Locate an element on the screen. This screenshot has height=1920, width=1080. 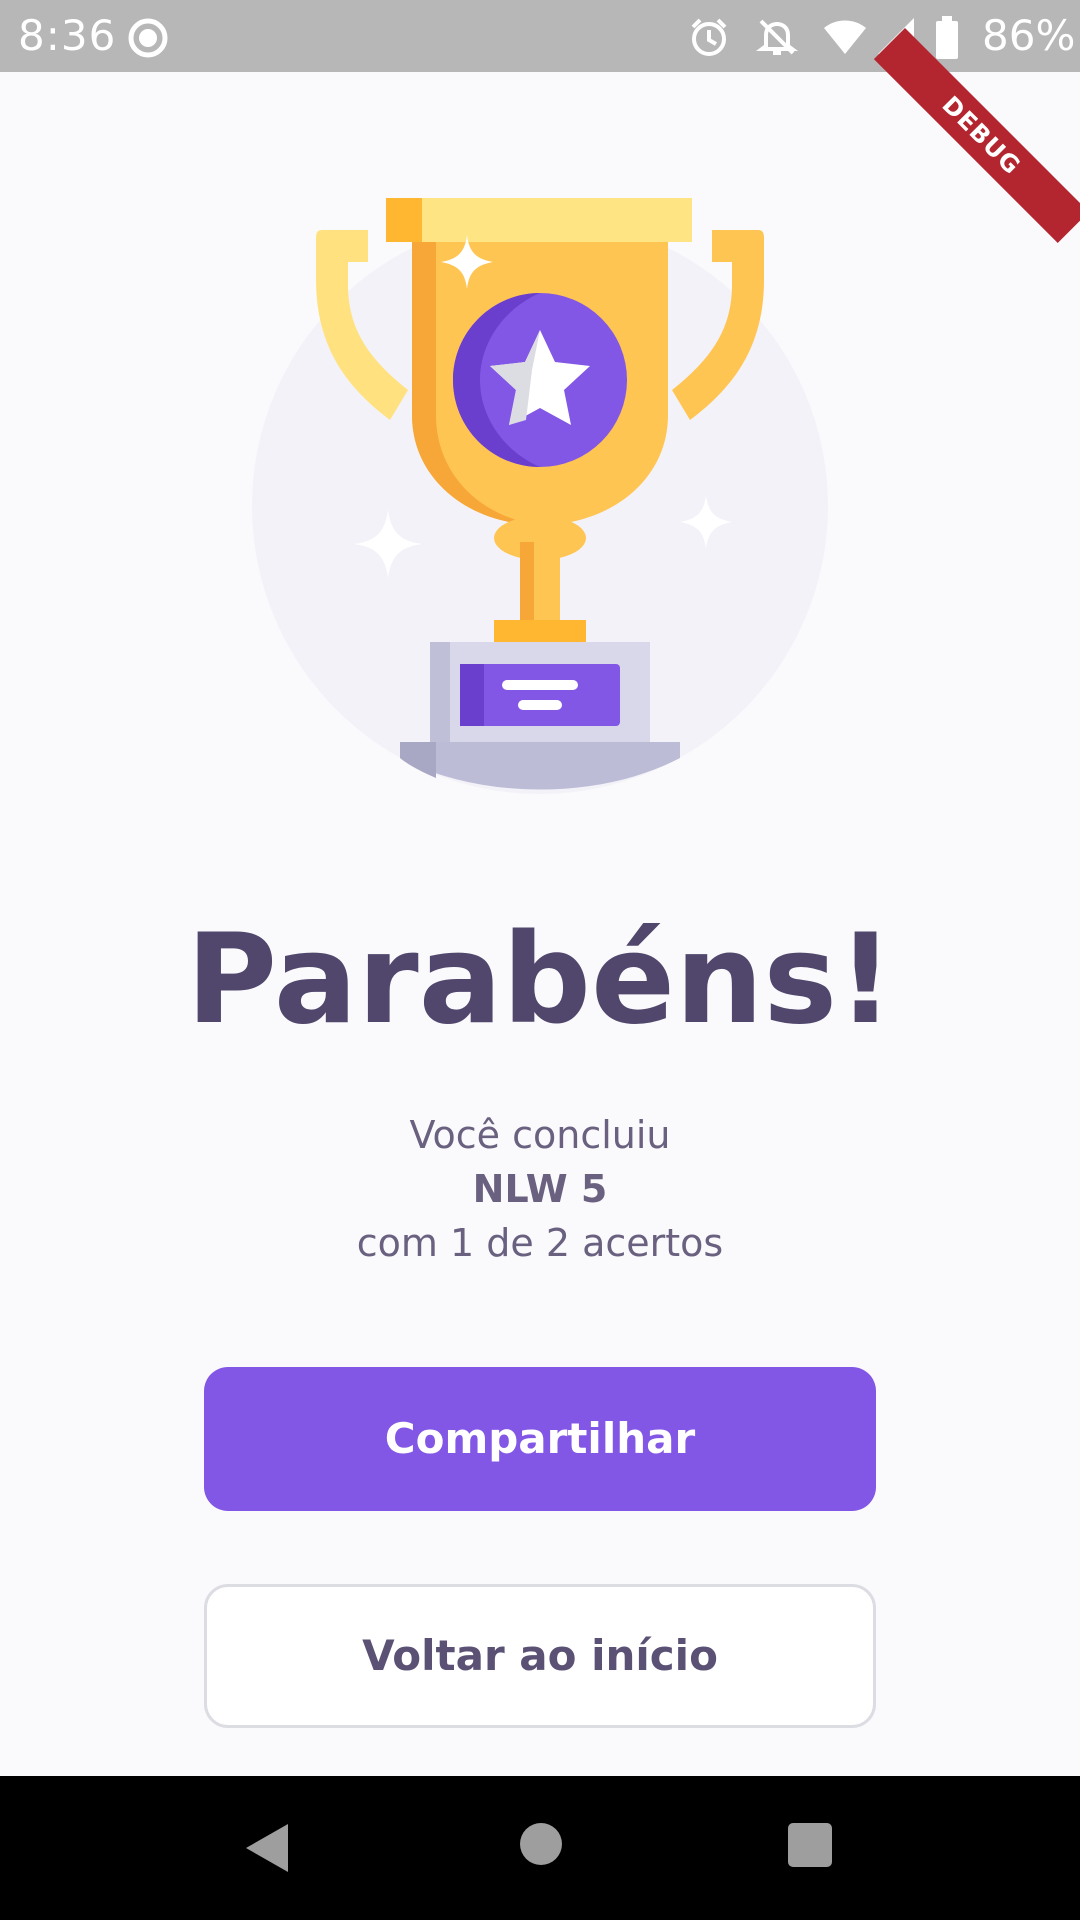
result-summary: Você concluiu NLW 5 com 1 de 2 acertos is located at coordinates (540, 1189).